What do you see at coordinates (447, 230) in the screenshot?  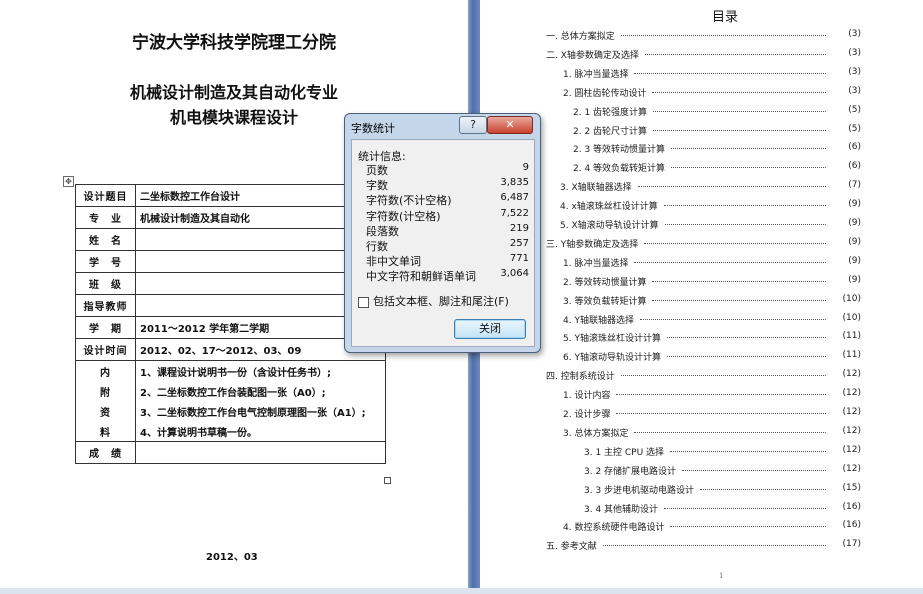 I see `stat-row: 段落数 219` at bounding box center [447, 230].